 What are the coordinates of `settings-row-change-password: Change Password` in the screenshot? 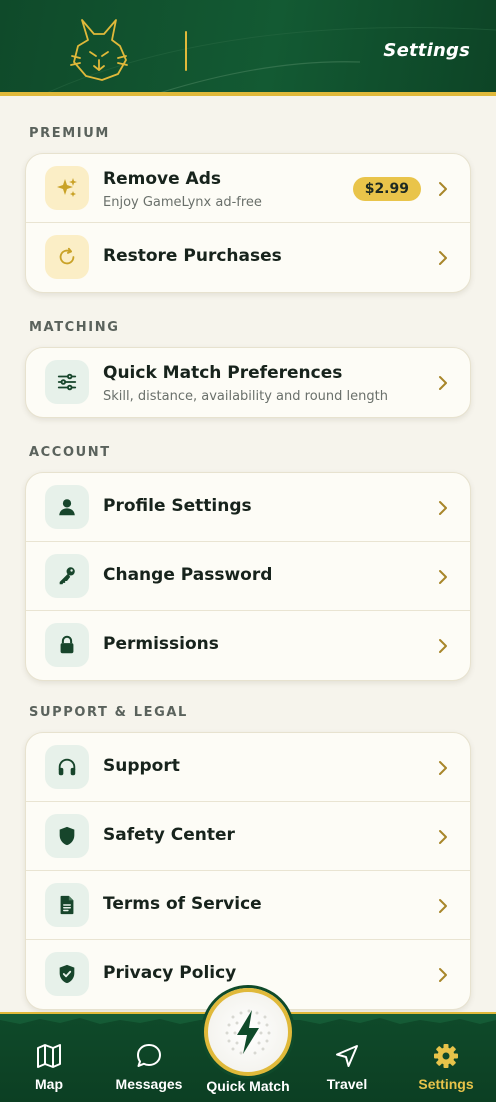 It's located at (248, 576).